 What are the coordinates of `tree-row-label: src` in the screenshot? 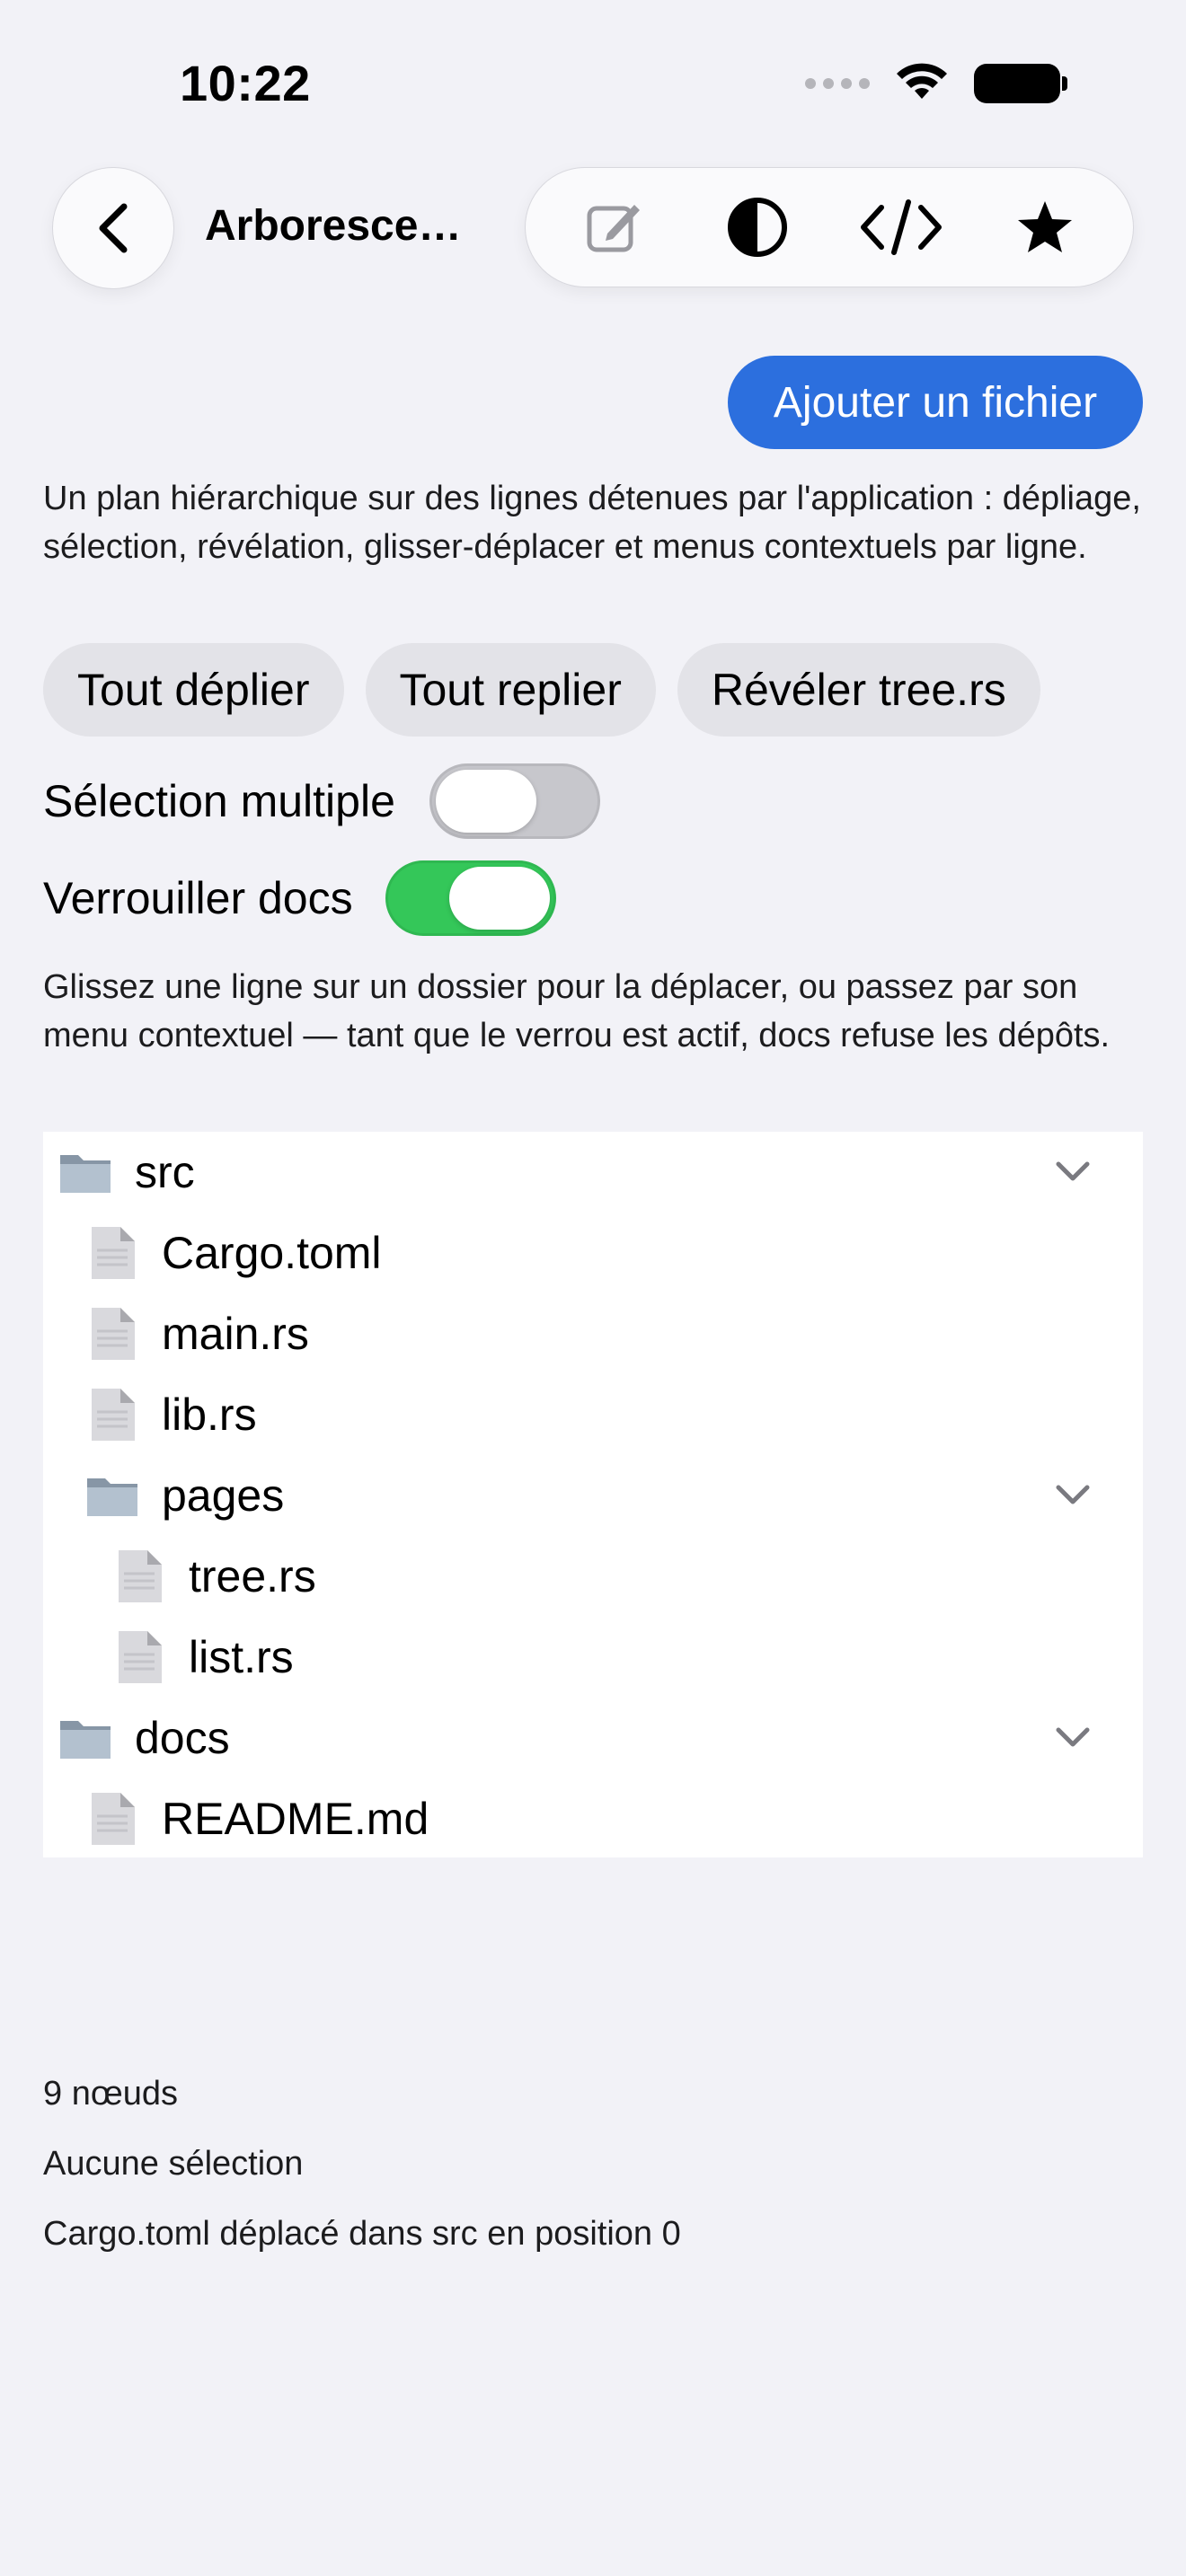 It's located at (165, 1172).